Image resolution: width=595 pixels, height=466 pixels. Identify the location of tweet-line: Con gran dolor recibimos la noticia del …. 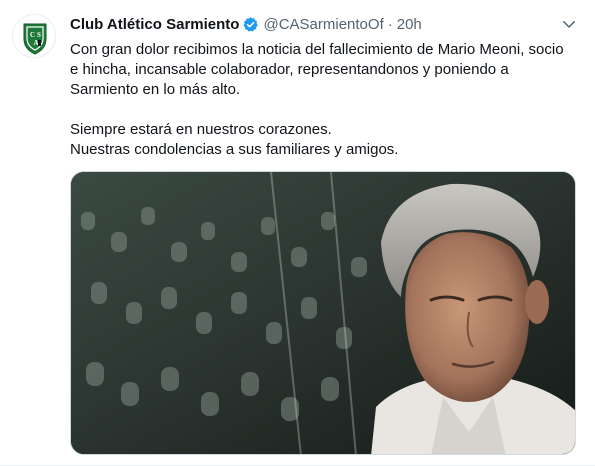
(317, 49).